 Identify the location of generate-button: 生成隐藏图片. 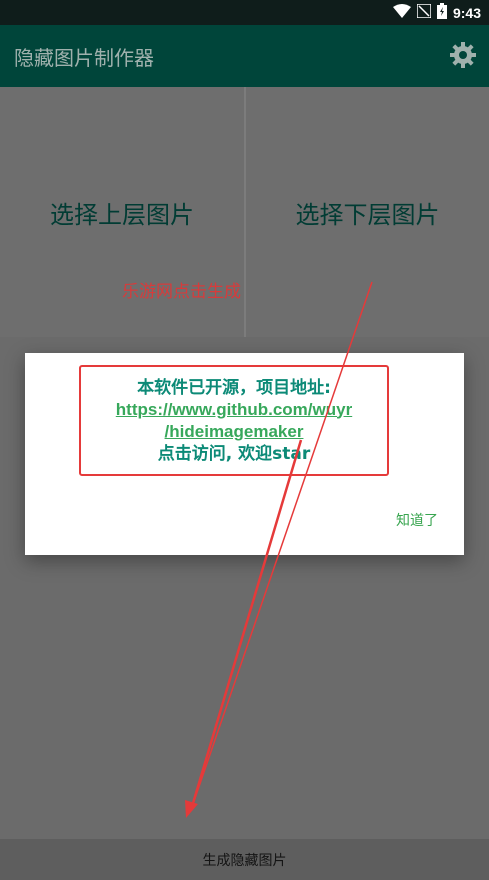
(244, 859).